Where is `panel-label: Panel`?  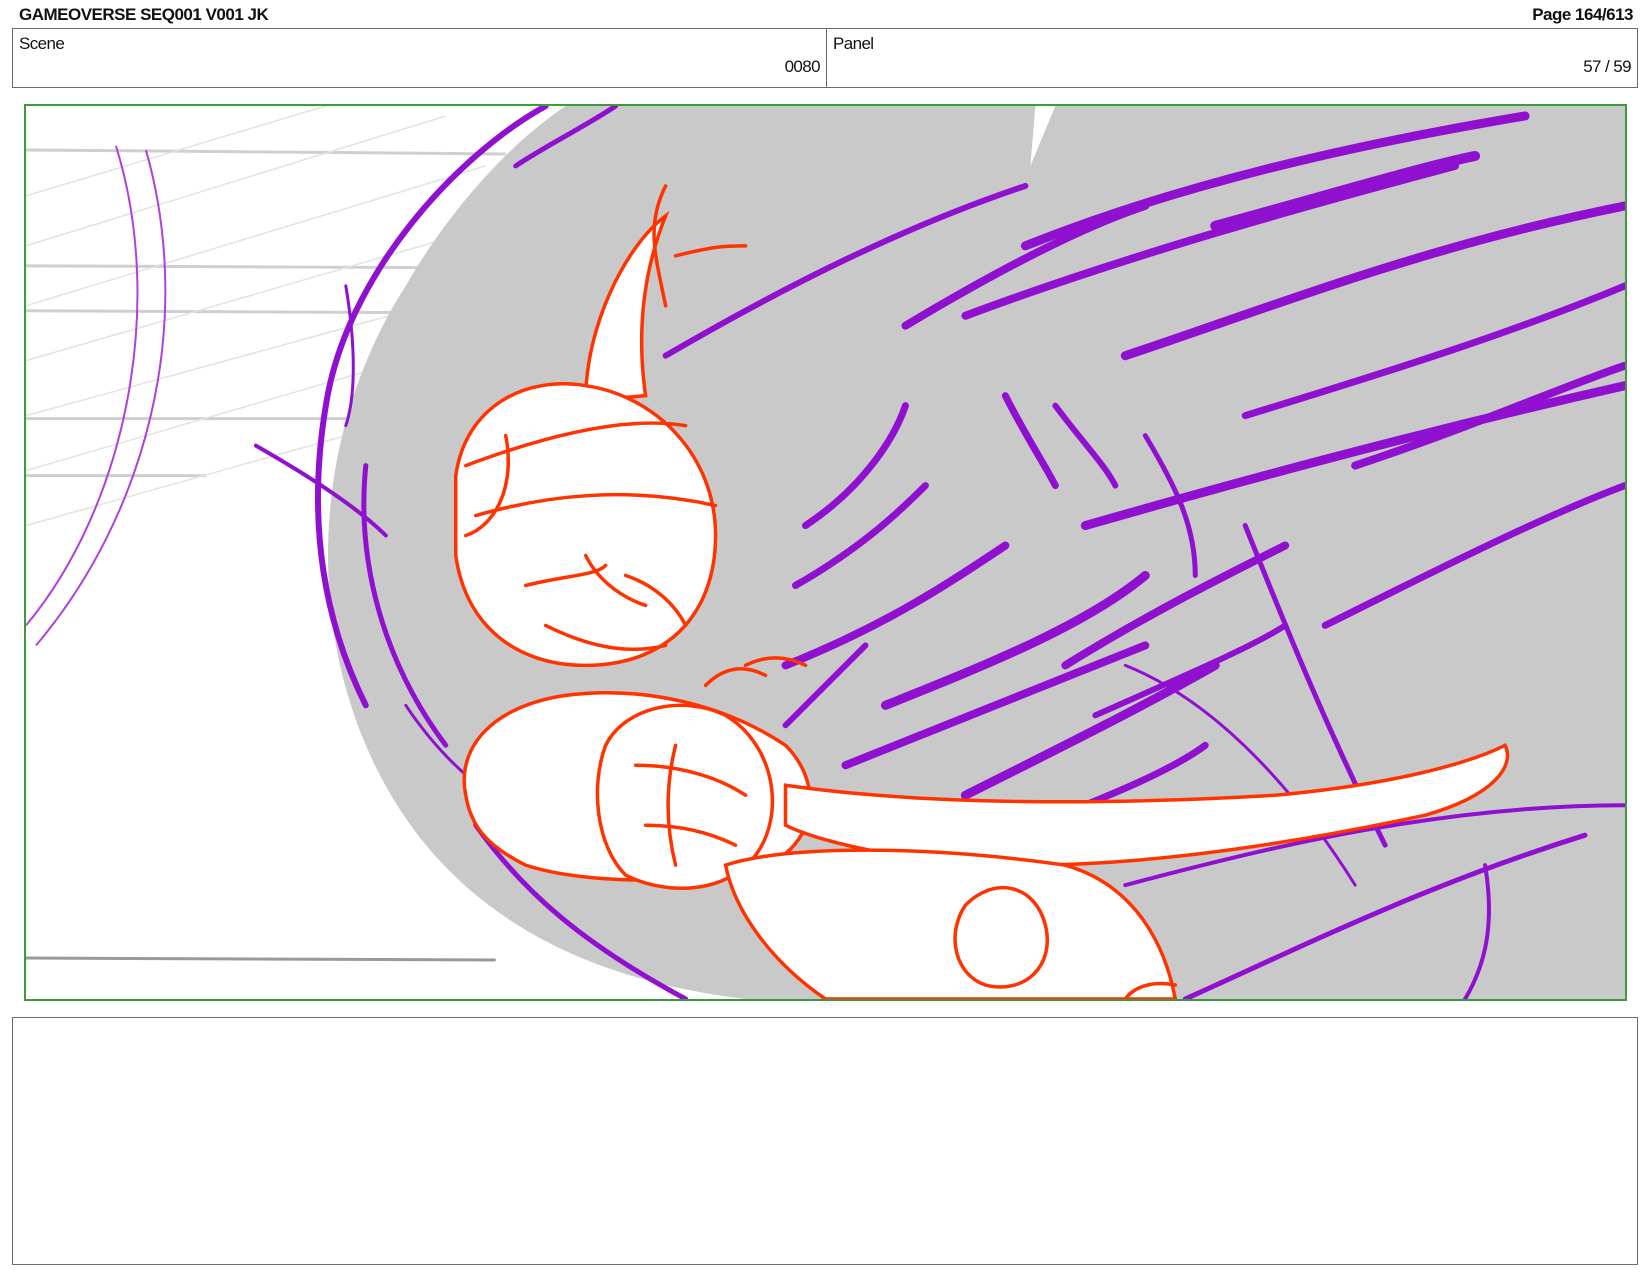
panel-label: Panel is located at coordinates (853, 43).